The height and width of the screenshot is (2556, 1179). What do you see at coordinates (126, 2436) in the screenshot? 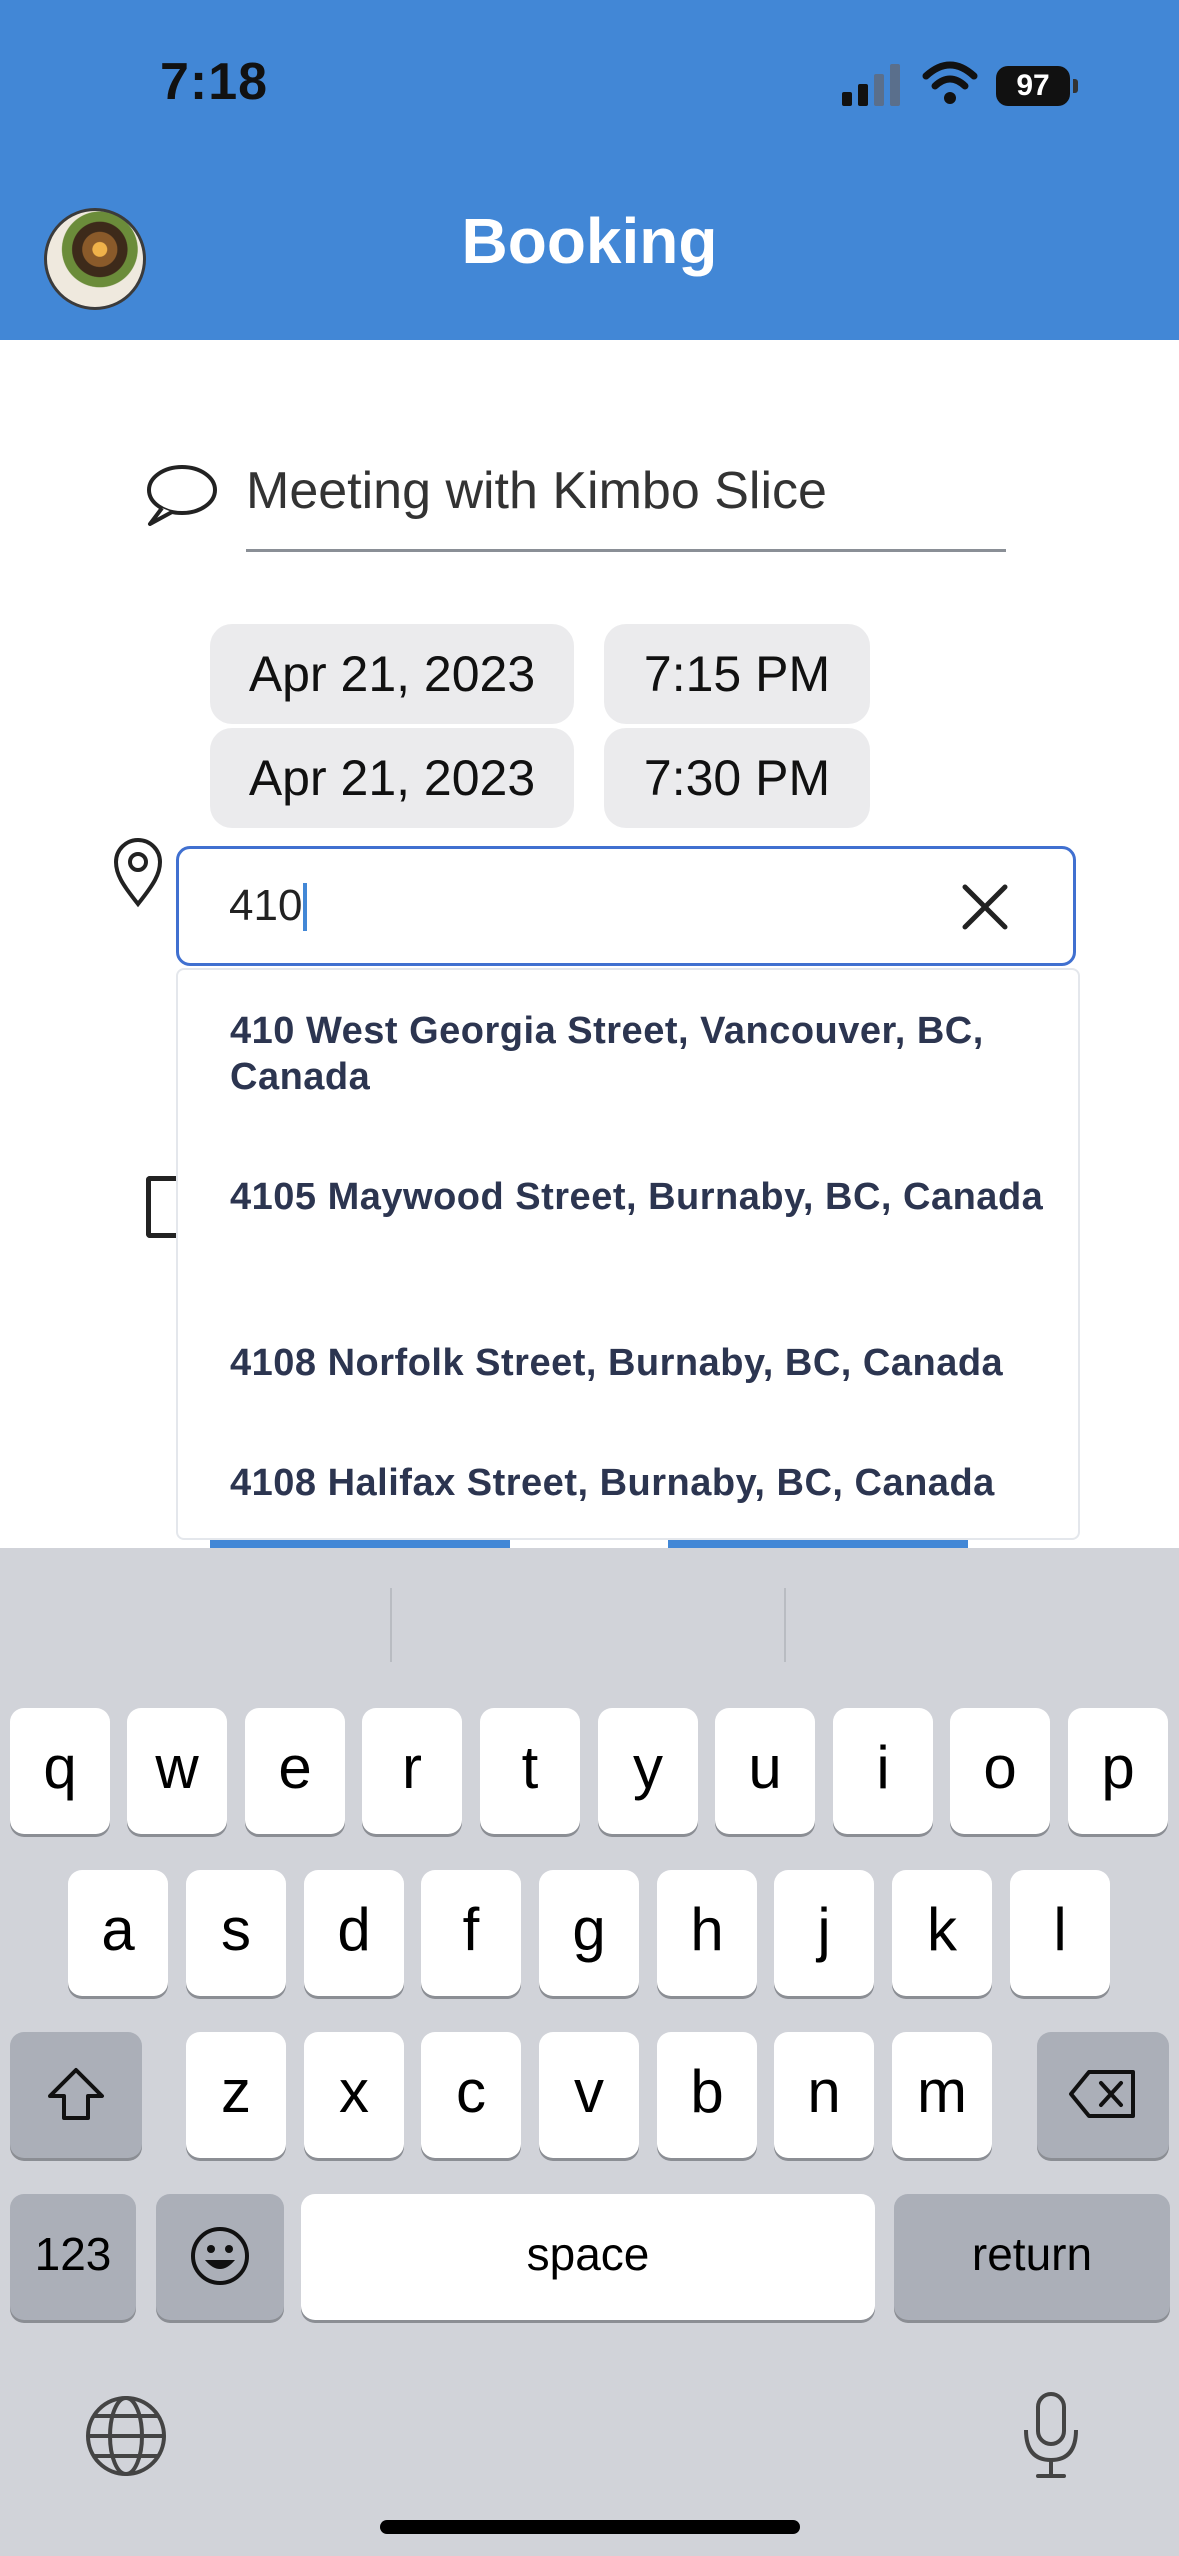
I see `globe-icon` at bounding box center [126, 2436].